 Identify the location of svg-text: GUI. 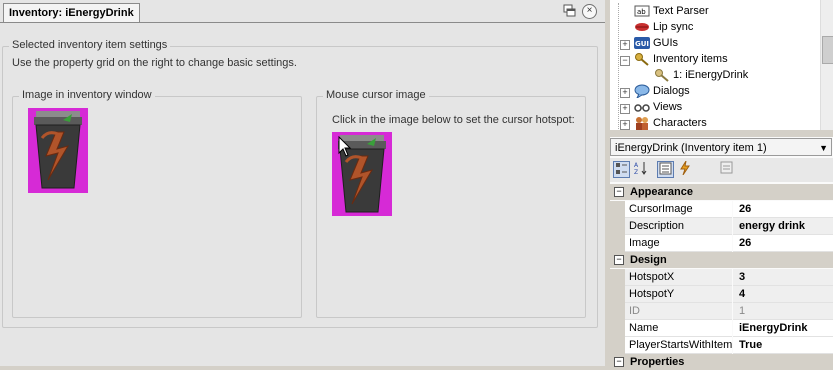
(642, 44).